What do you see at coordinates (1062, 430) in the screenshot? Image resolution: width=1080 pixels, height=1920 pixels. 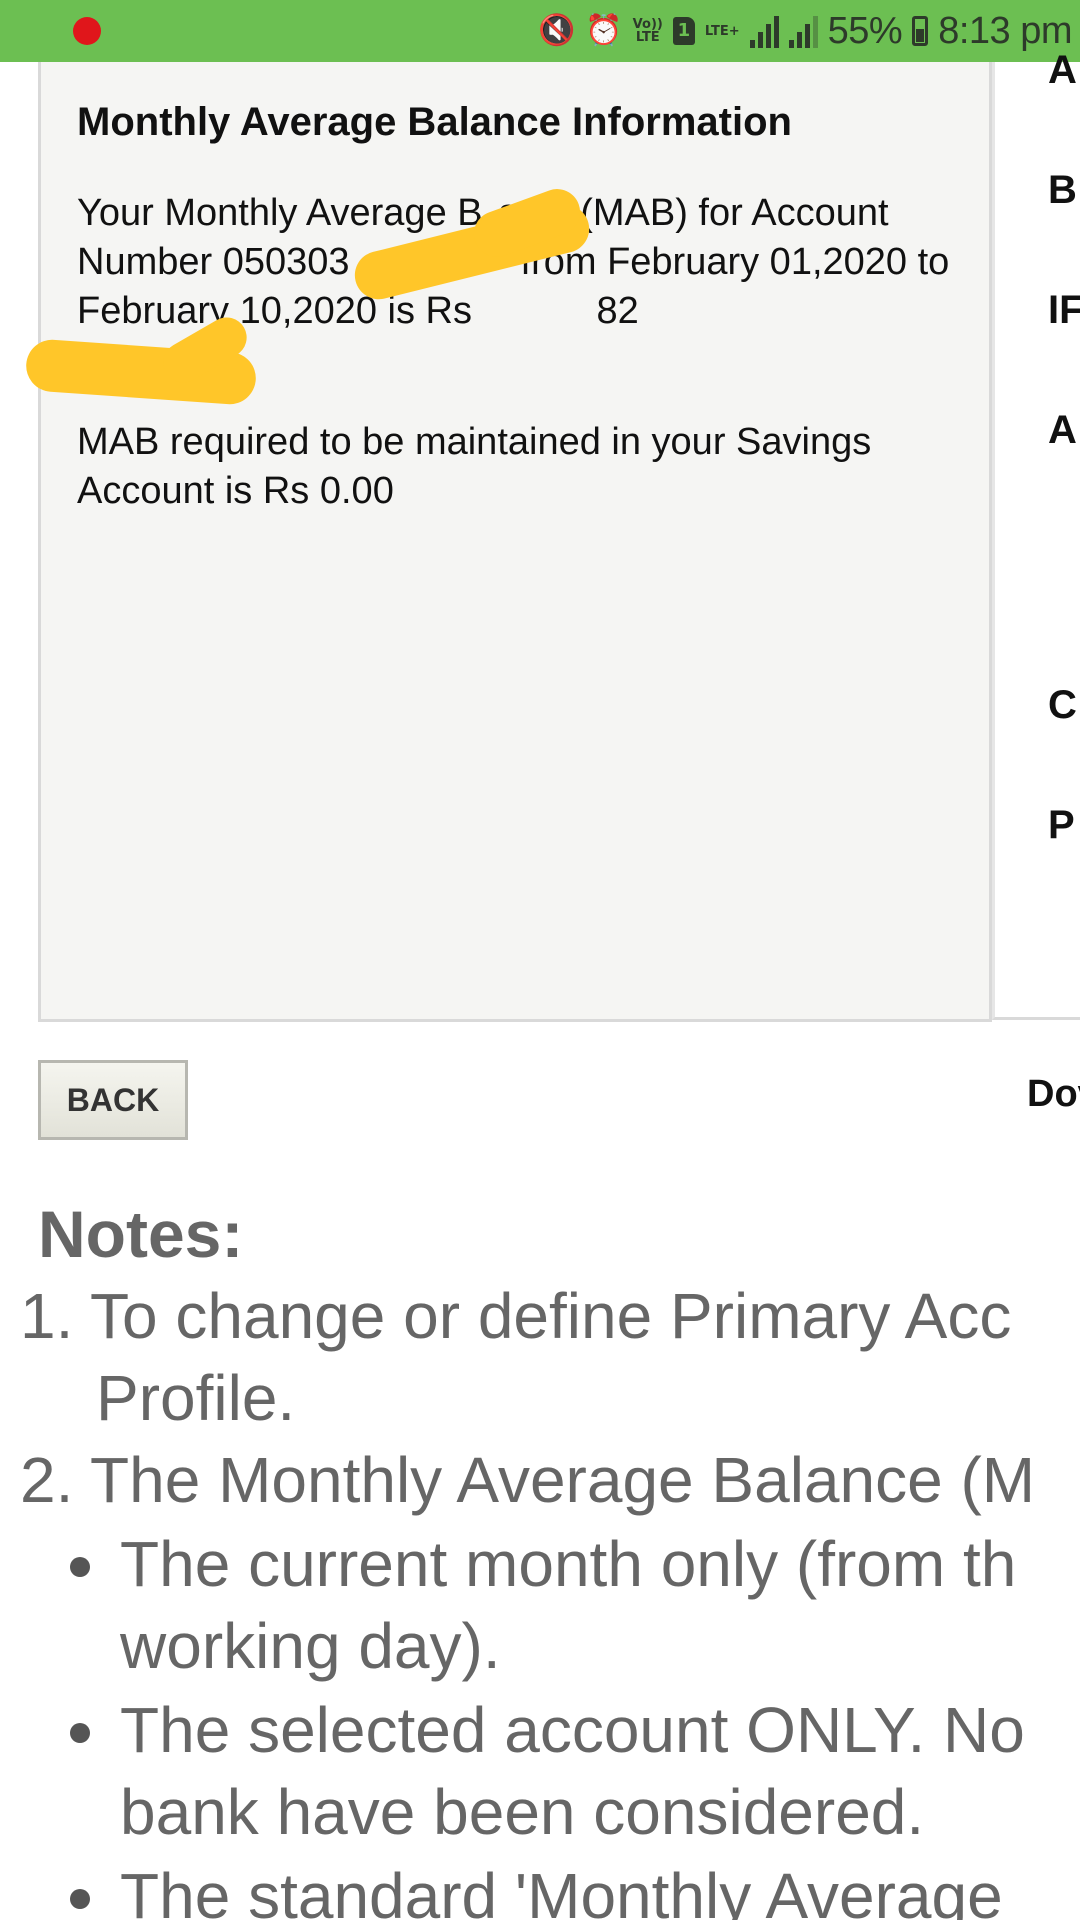 I see `side-label-4: A` at bounding box center [1062, 430].